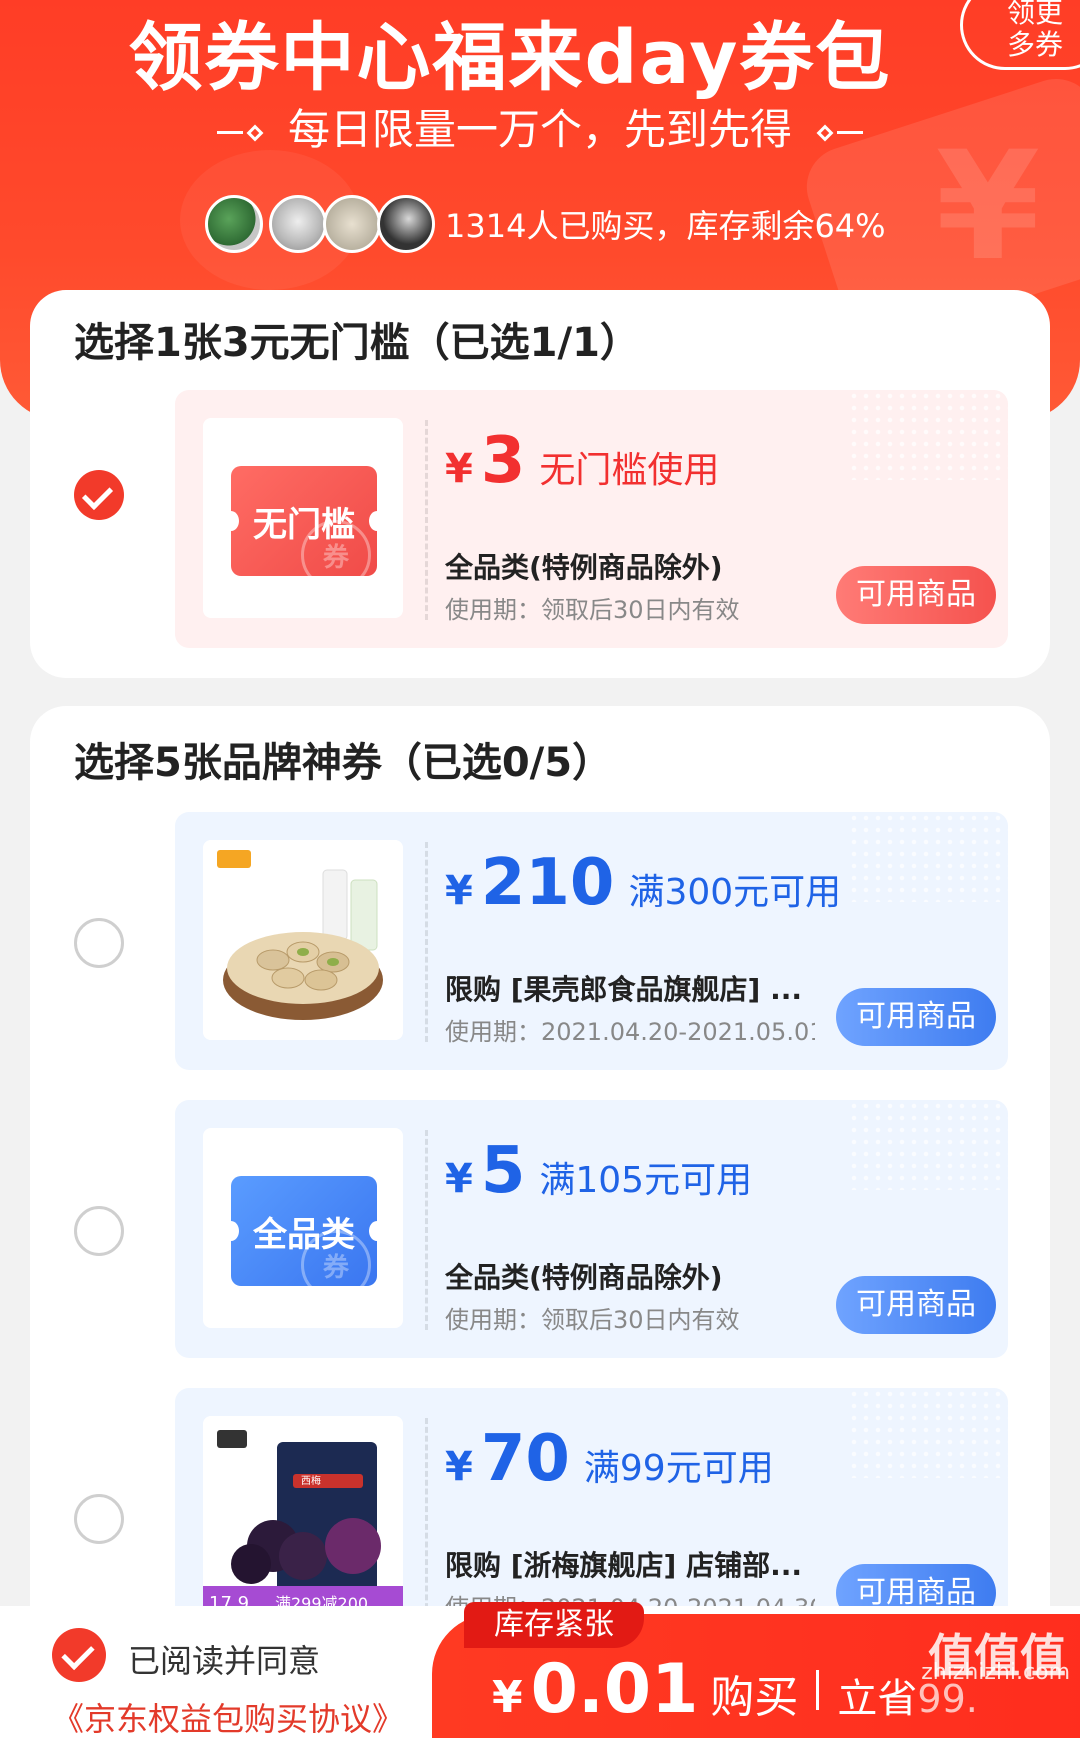 The image size is (1080, 1738). What do you see at coordinates (311, 1480) in the screenshot?
I see `prune-brand-text: 西梅` at bounding box center [311, 1480].